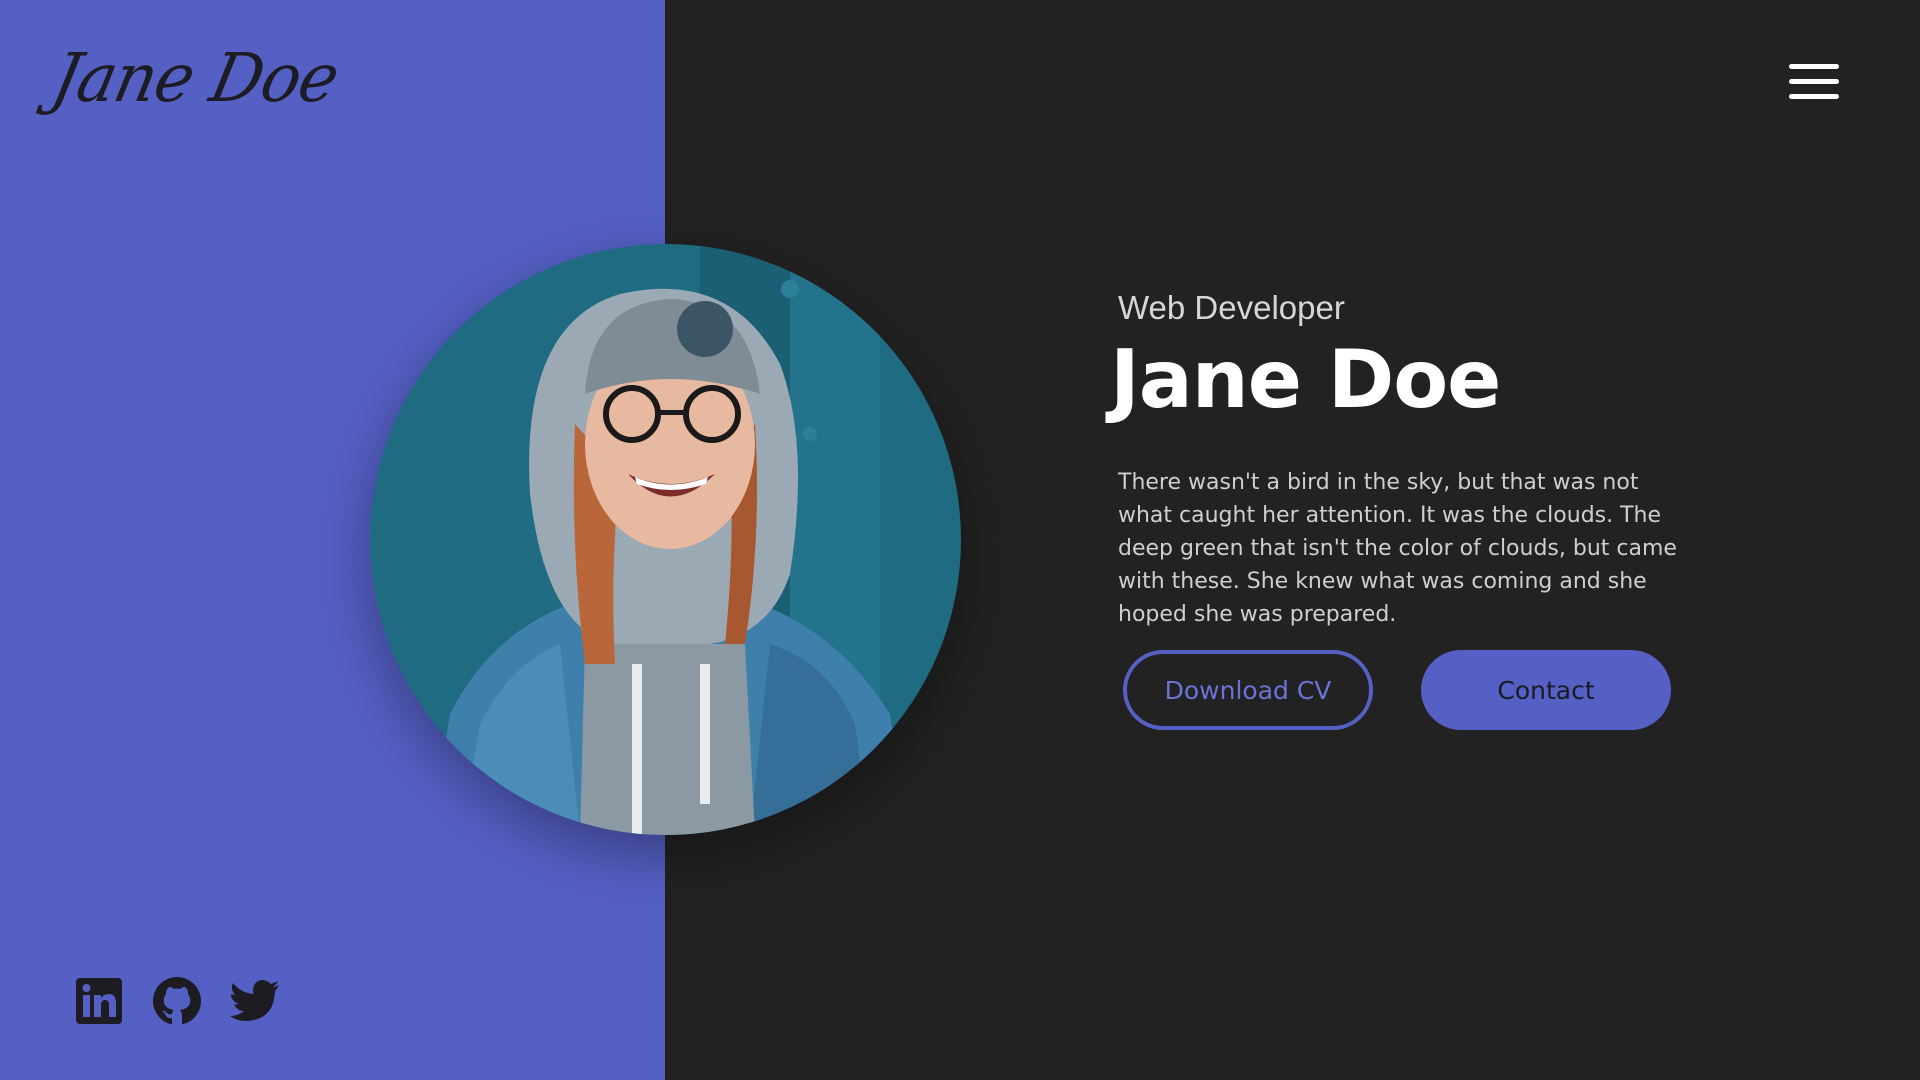 Image resolution: width=1920 pixels, height=1080 pixels. I want to click on menu-button, so click(1814, 83).